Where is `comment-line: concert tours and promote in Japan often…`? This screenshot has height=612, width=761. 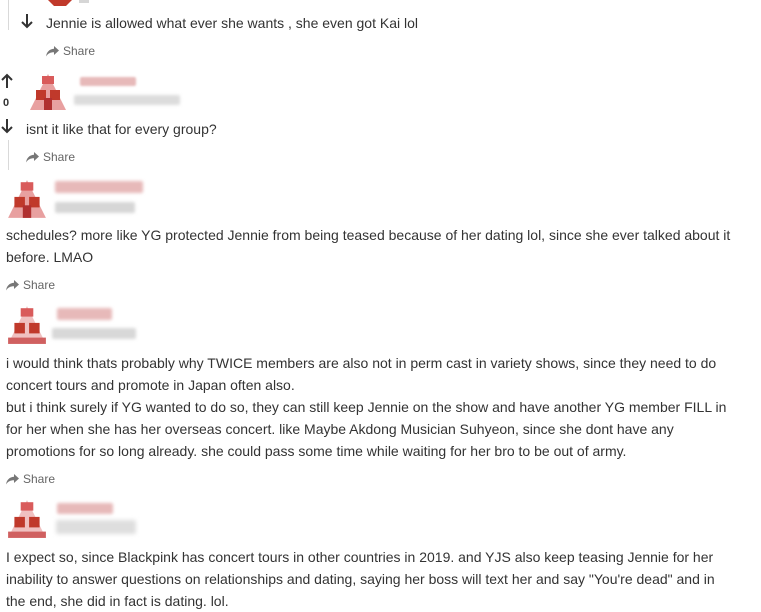 comment-line: concert tours and promote in Japan often… is located at coordinates (150, 385).